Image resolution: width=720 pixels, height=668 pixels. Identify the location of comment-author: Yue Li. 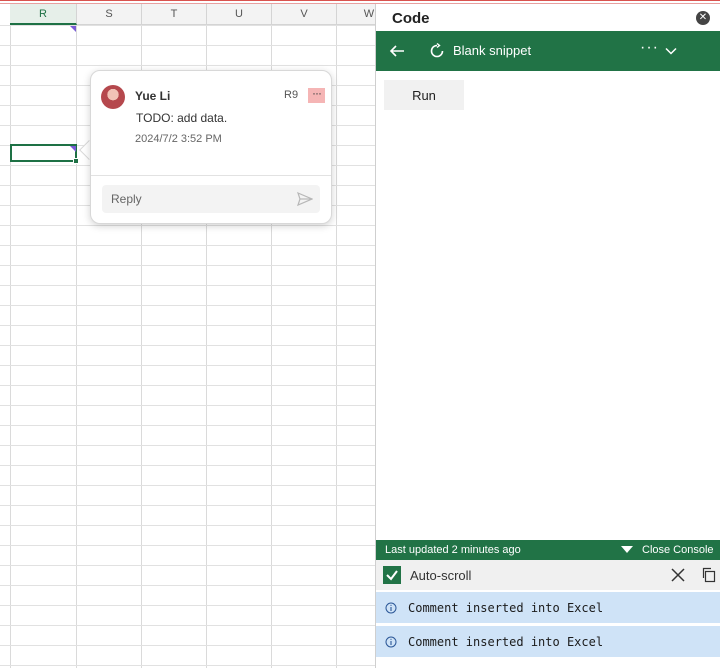
(153, 96).